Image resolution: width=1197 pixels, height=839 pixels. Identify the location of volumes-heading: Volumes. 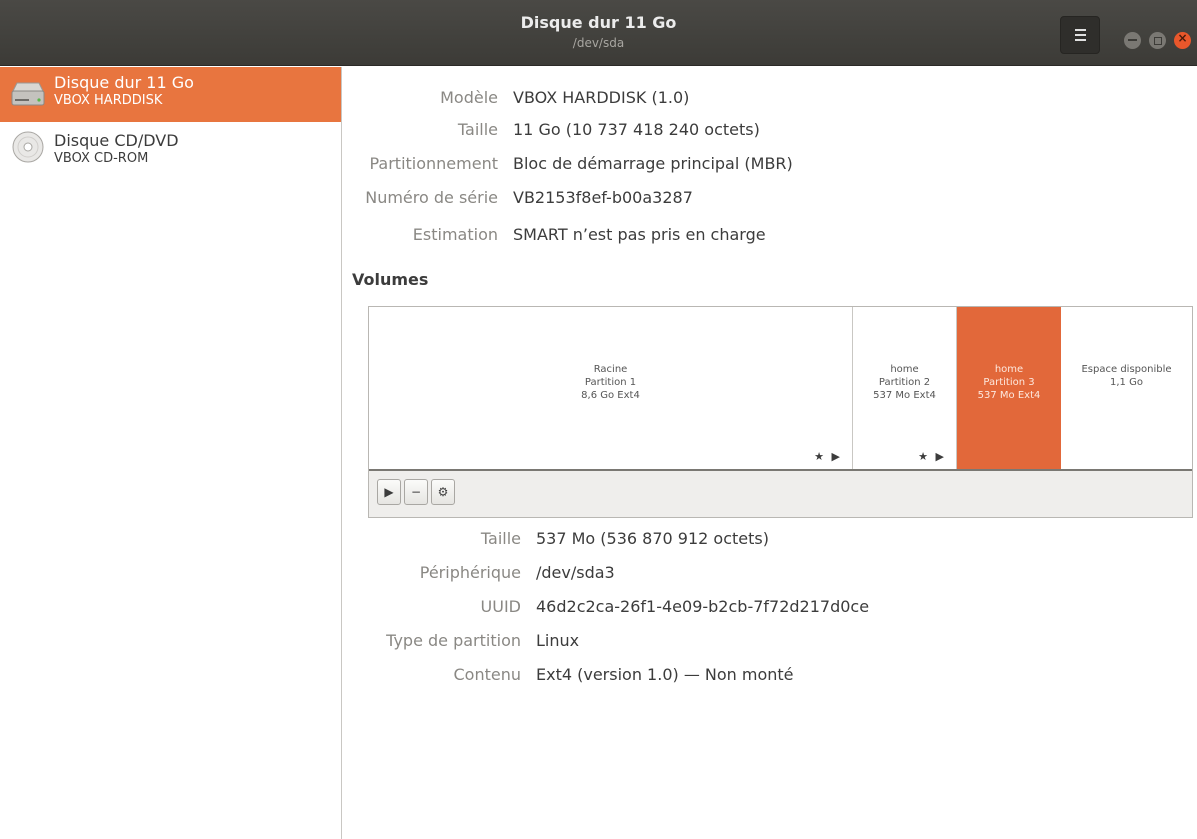
(390, 279).